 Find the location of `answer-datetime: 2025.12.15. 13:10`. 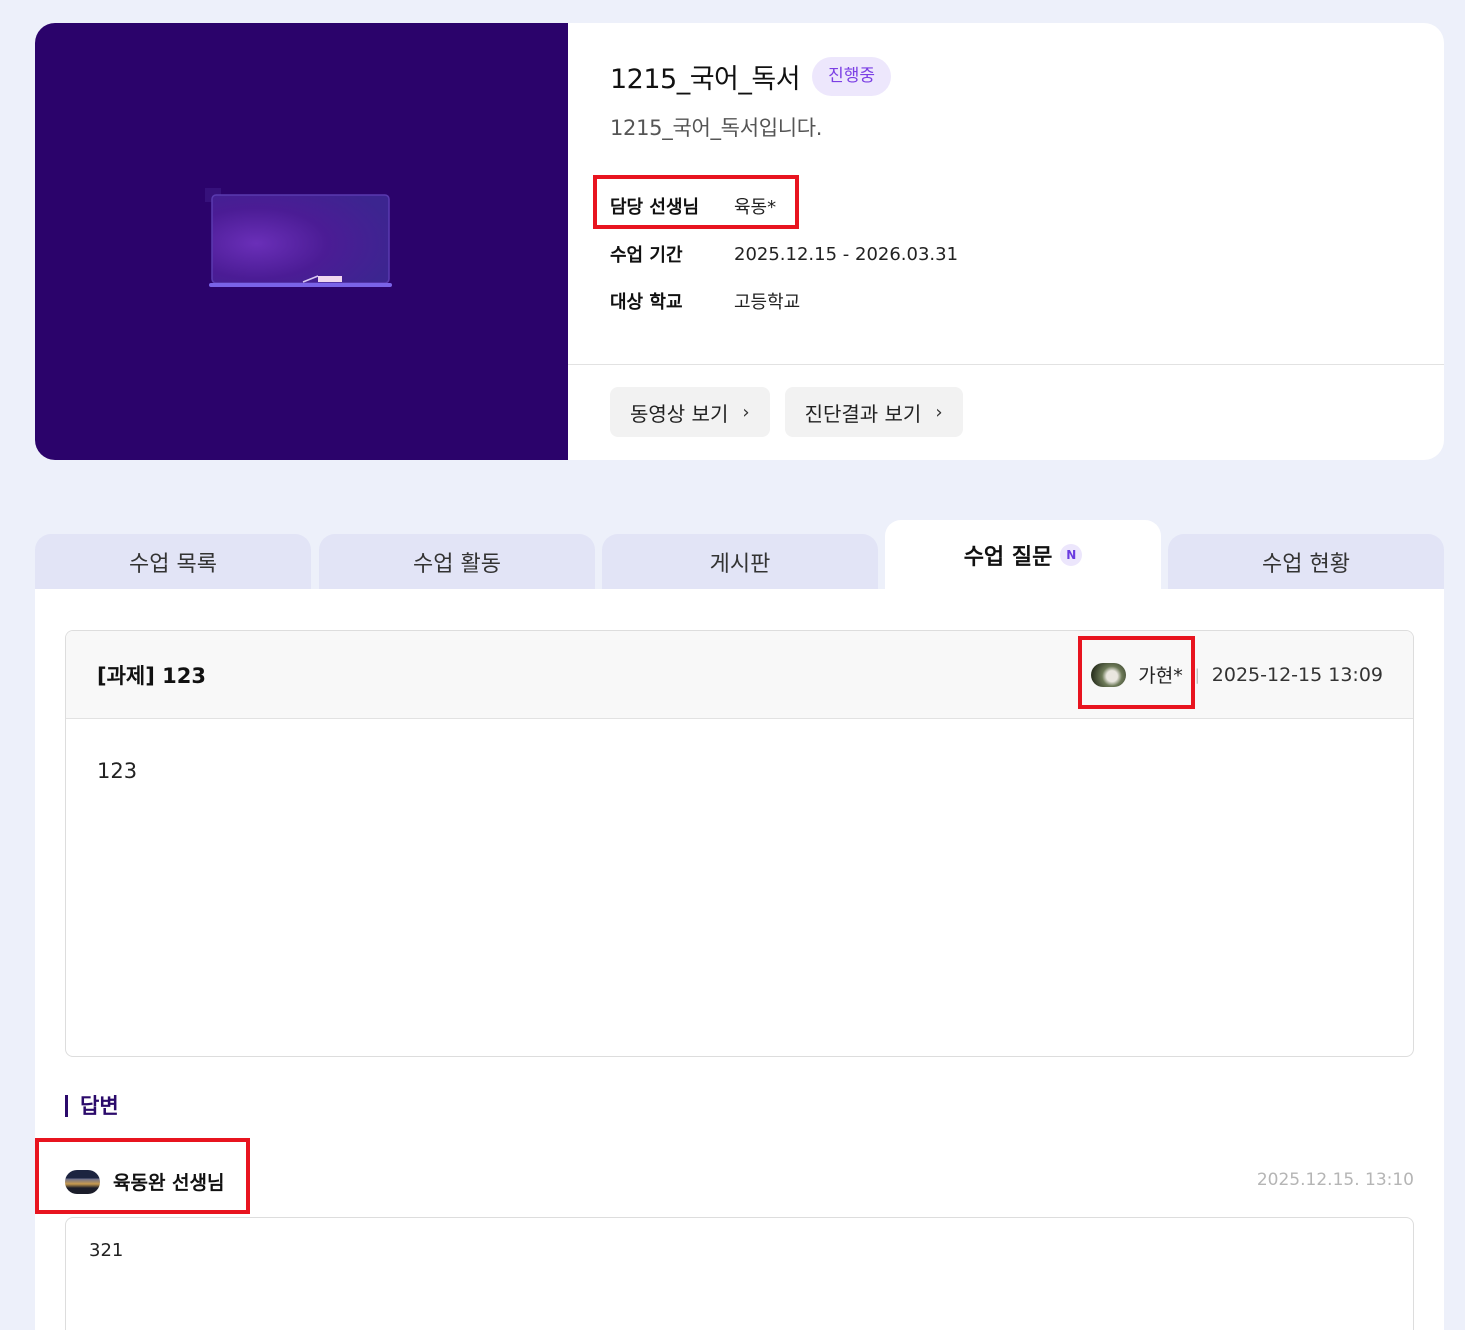

answer-datetime: 2025.12.15. 13:10 is located at coordinates (1335, 1180).